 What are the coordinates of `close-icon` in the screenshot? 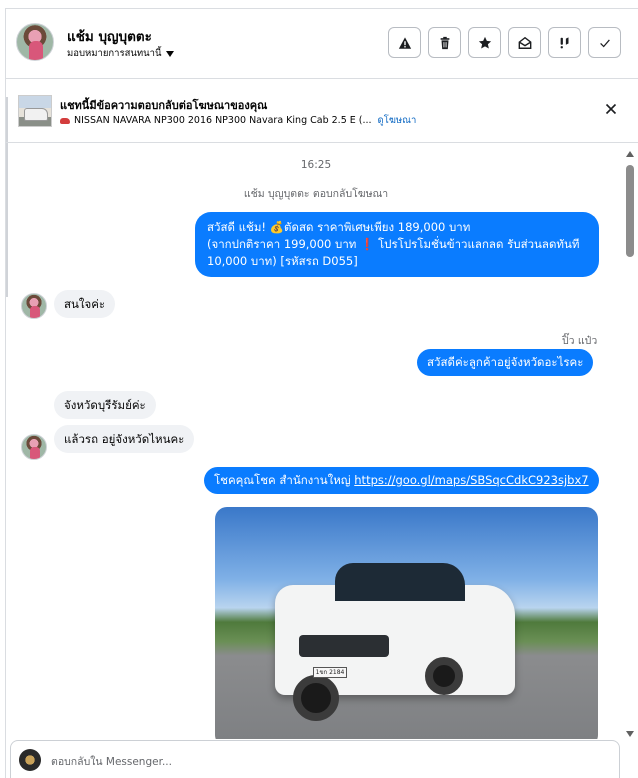 It's located at (611, 109).